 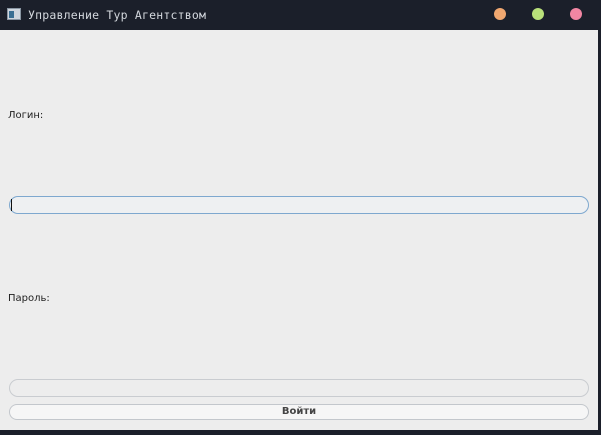 What do you see at coordinates (29, 298) in the screenshot?
I see `password-label: Пароль:` at bounding box center [29, 298].